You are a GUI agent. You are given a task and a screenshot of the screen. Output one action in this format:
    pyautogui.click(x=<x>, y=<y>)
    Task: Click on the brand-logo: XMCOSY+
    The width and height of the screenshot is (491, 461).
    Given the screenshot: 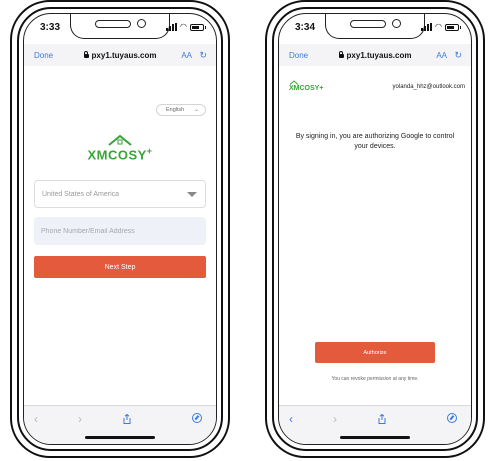 What is the action you would take?
    pyautogui.click(x=120, y=149)
    